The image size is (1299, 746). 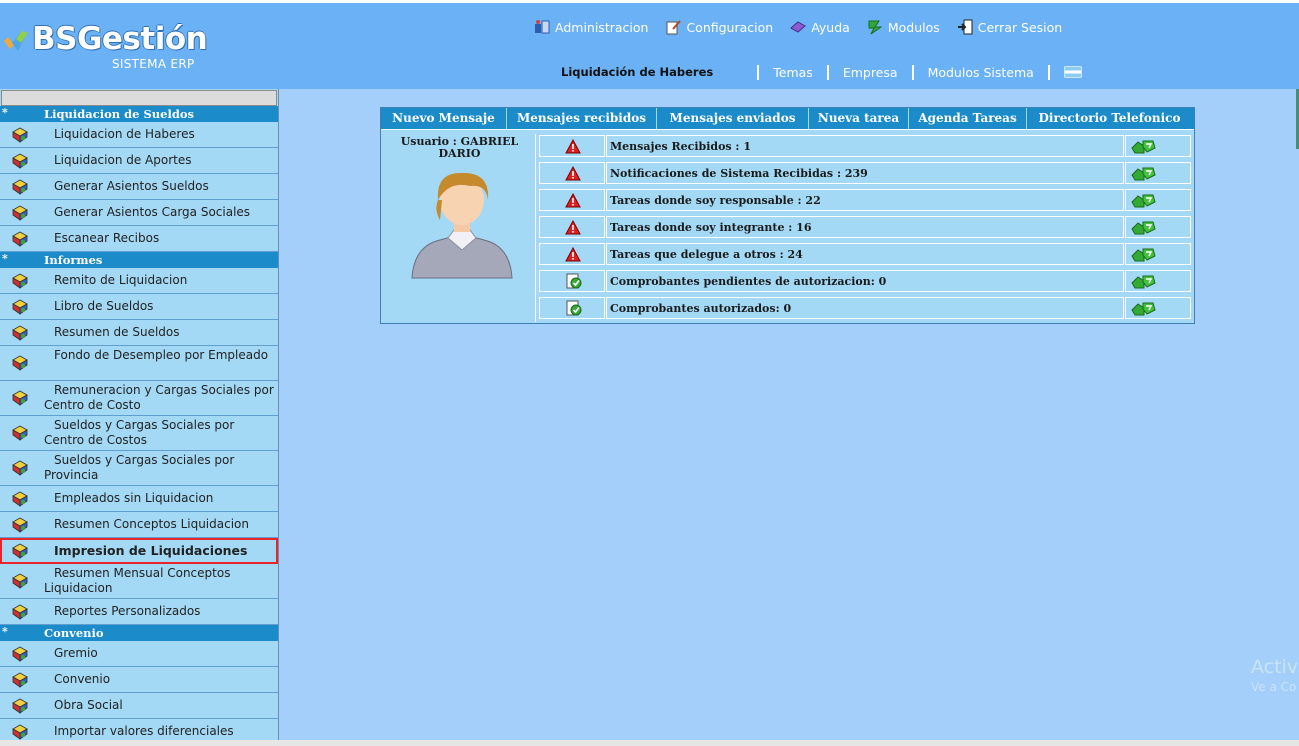 I want to click on sidebar-item-label: Sueldos y Cargas Sociales por Provincia, so click(x=139, y=467).